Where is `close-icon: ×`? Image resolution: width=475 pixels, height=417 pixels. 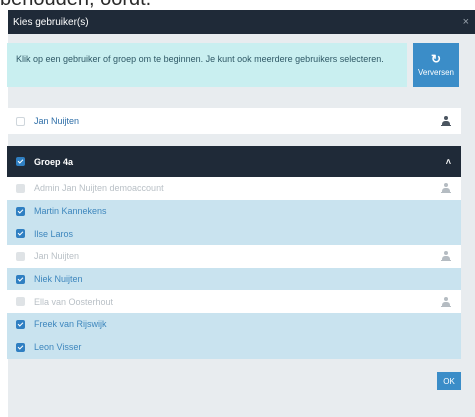 close-icon: × is located at coordinates (466, 22).